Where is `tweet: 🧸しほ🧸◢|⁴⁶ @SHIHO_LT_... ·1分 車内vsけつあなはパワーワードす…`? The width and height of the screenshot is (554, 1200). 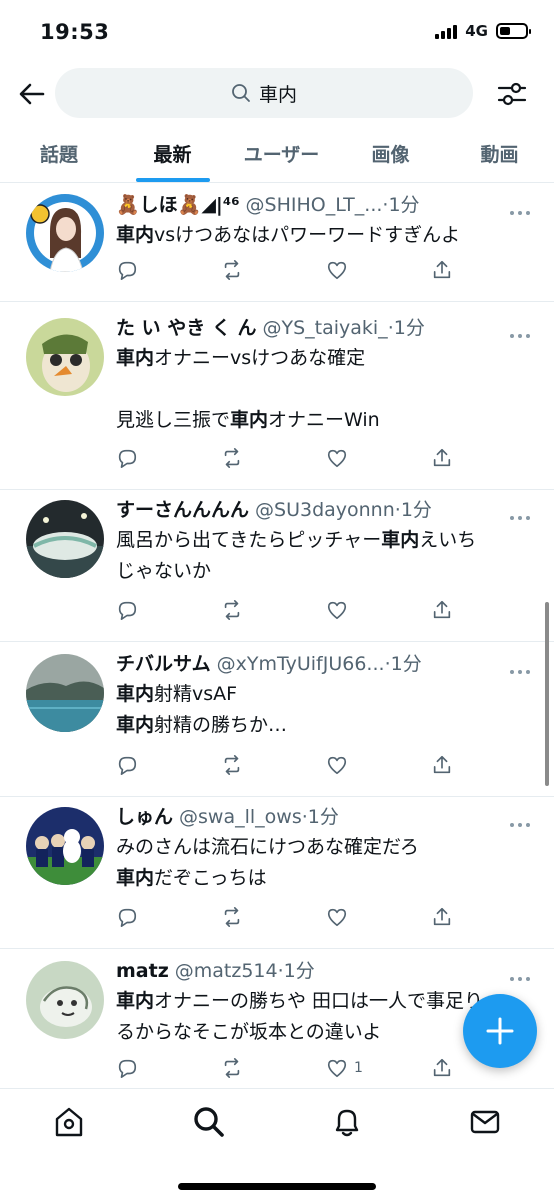
tweet: 🧸しほ🧸◢|⁴⁶ @SHIHO_LT_... ·1分 車内vsけつあなはパワーワードす… is located at coordinates (277, 243).